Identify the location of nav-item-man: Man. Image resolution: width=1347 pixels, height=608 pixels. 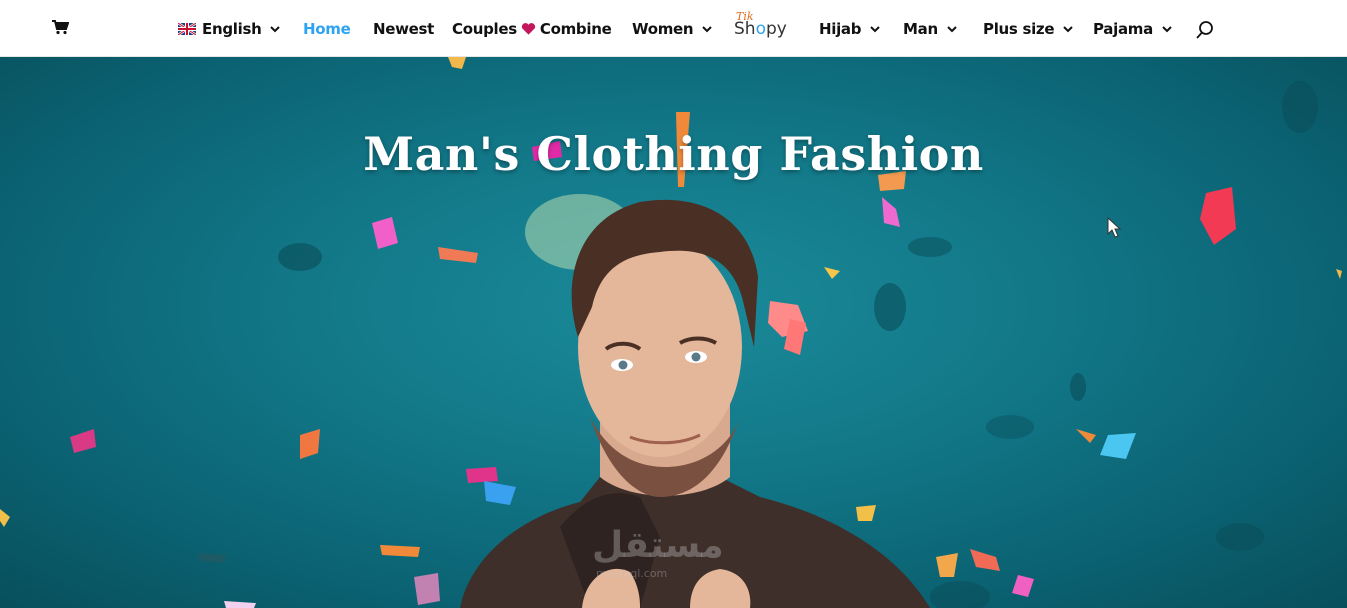
(930, 29).